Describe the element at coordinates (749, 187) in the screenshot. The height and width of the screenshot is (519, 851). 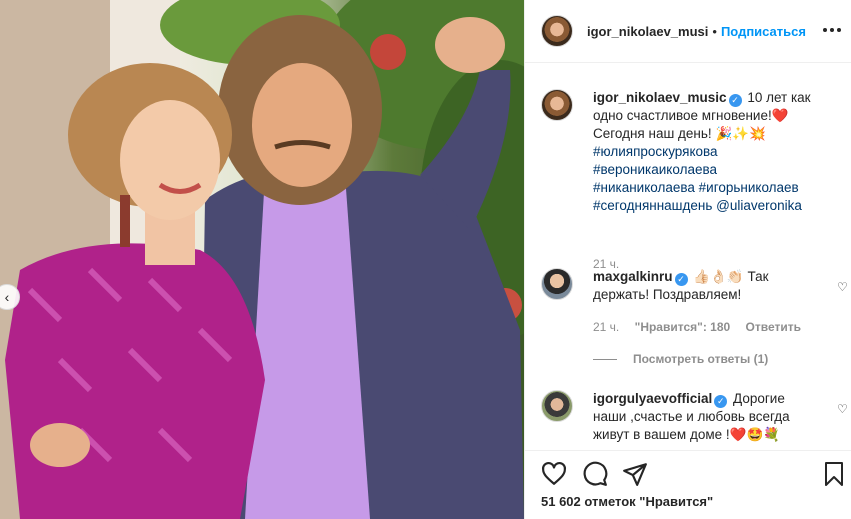
I see `hashtag-link: #игорьниколаев` at that location.